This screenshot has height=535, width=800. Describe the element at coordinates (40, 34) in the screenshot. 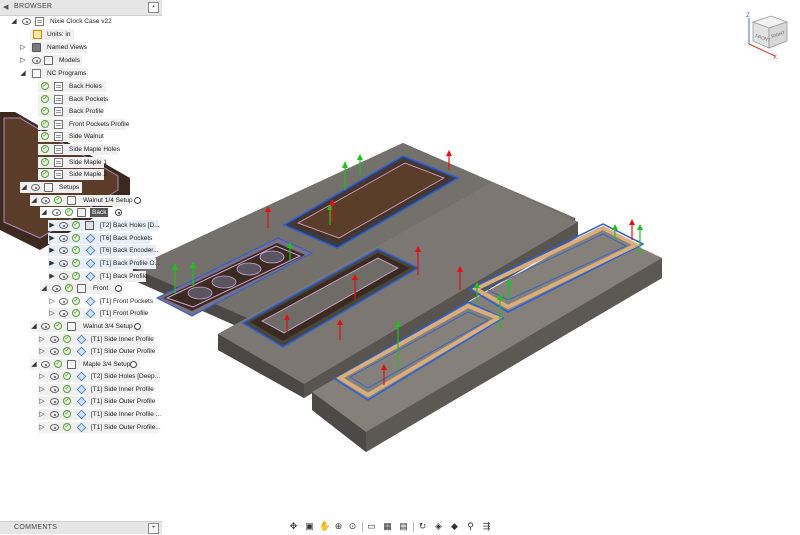

I see `tree-item-units: Units: in` at that location.